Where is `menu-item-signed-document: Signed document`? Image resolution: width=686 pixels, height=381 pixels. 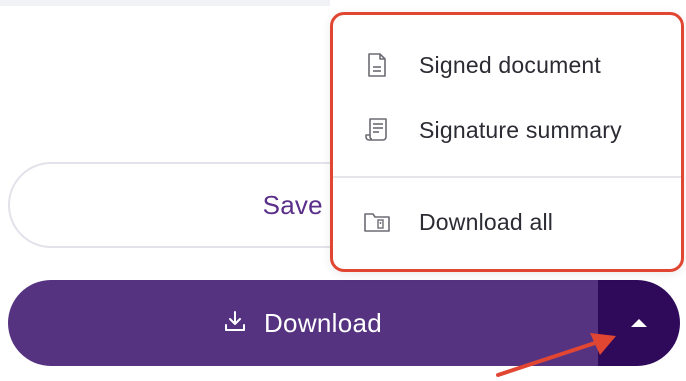 menu-item-signed-document: Signed document is located at coordinates (507, 65).